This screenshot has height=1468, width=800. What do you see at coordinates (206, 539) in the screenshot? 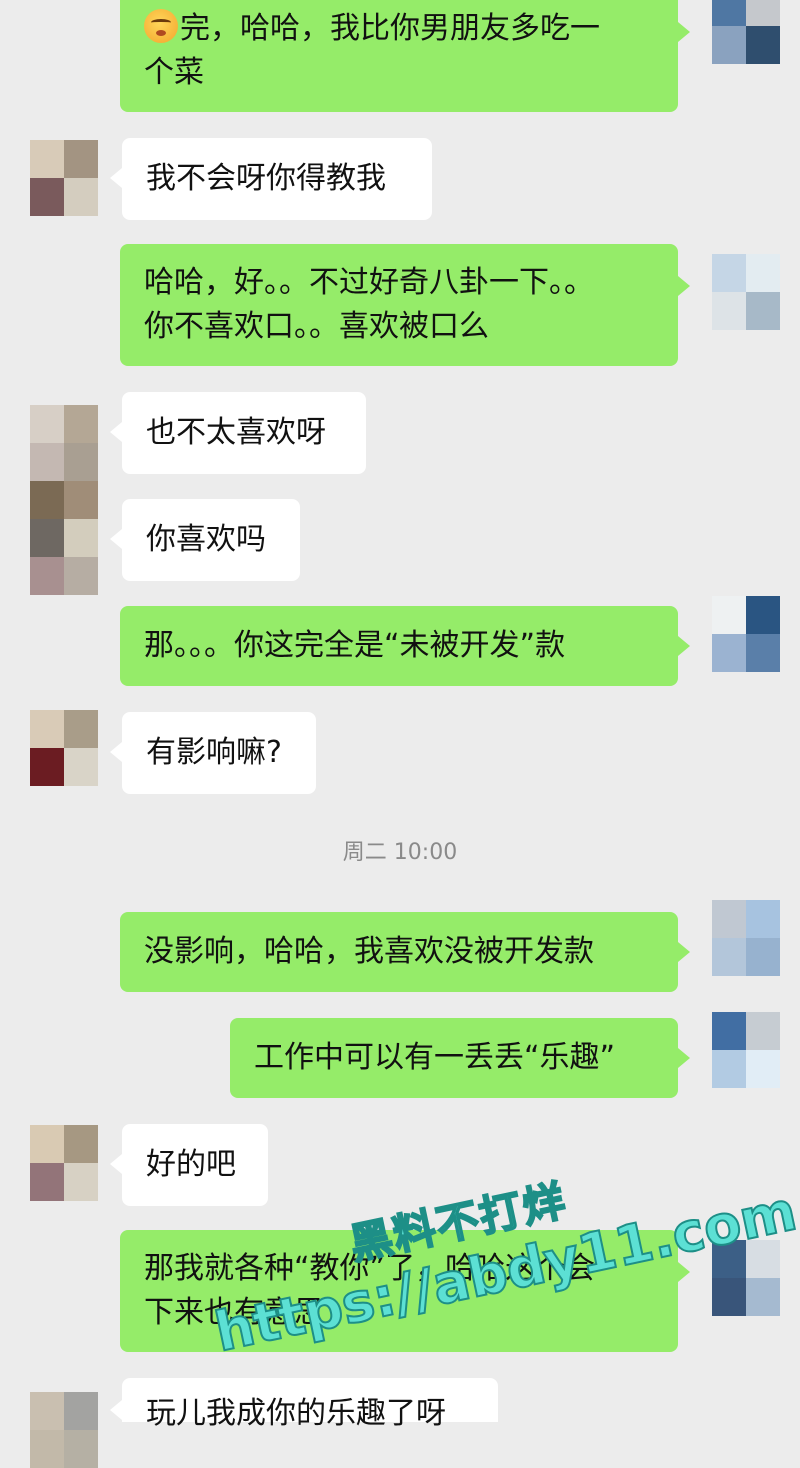
I see `message-text: 你喜欢吗` at bounding box center [206, 539].